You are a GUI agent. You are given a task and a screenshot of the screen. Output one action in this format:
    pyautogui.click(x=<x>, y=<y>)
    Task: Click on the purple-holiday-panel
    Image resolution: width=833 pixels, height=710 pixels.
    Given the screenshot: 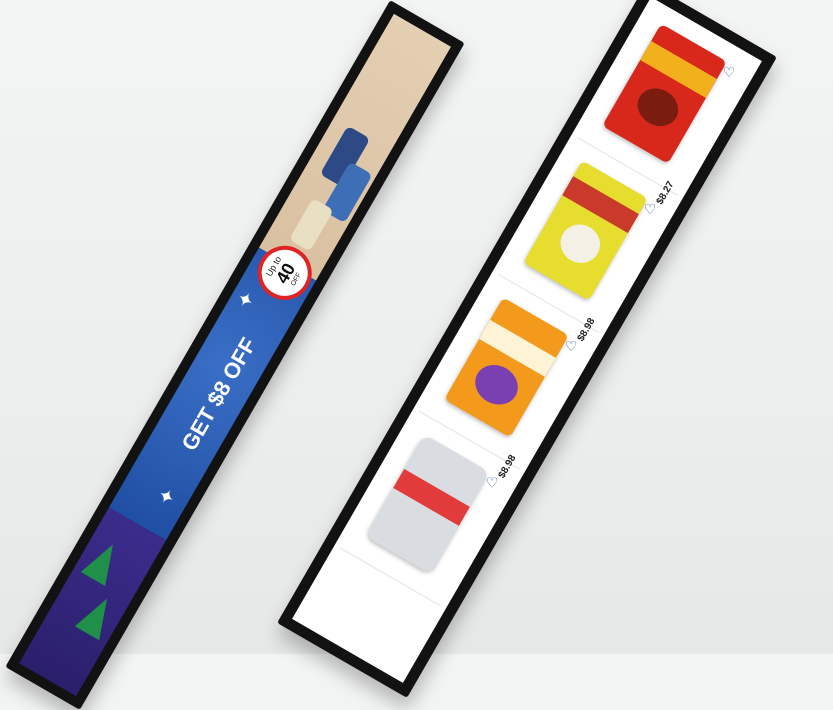 What is the action you would take?
    pyautogui.click(x=92, y=602)
    